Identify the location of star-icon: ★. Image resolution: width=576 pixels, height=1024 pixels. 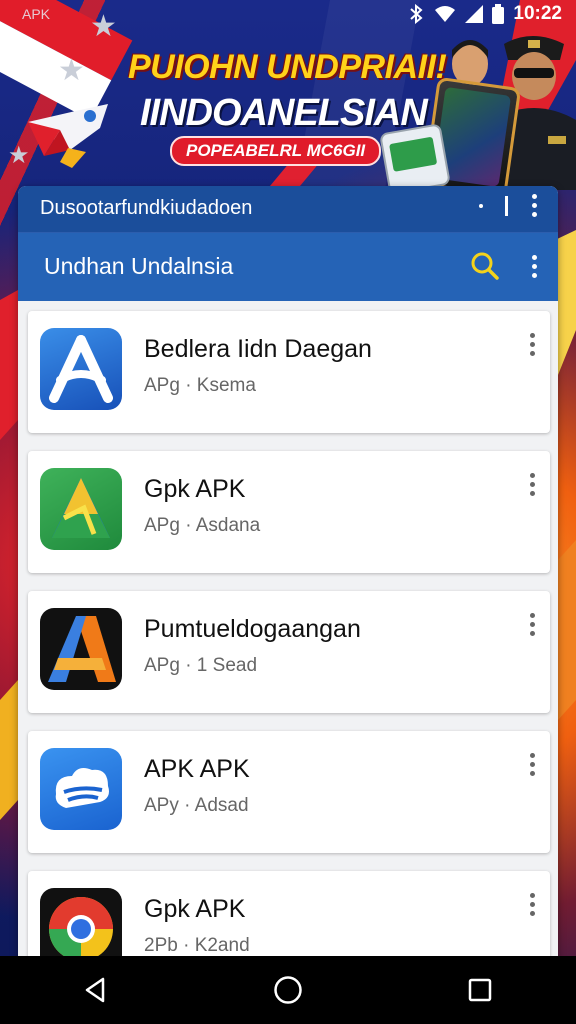
(71, 70).